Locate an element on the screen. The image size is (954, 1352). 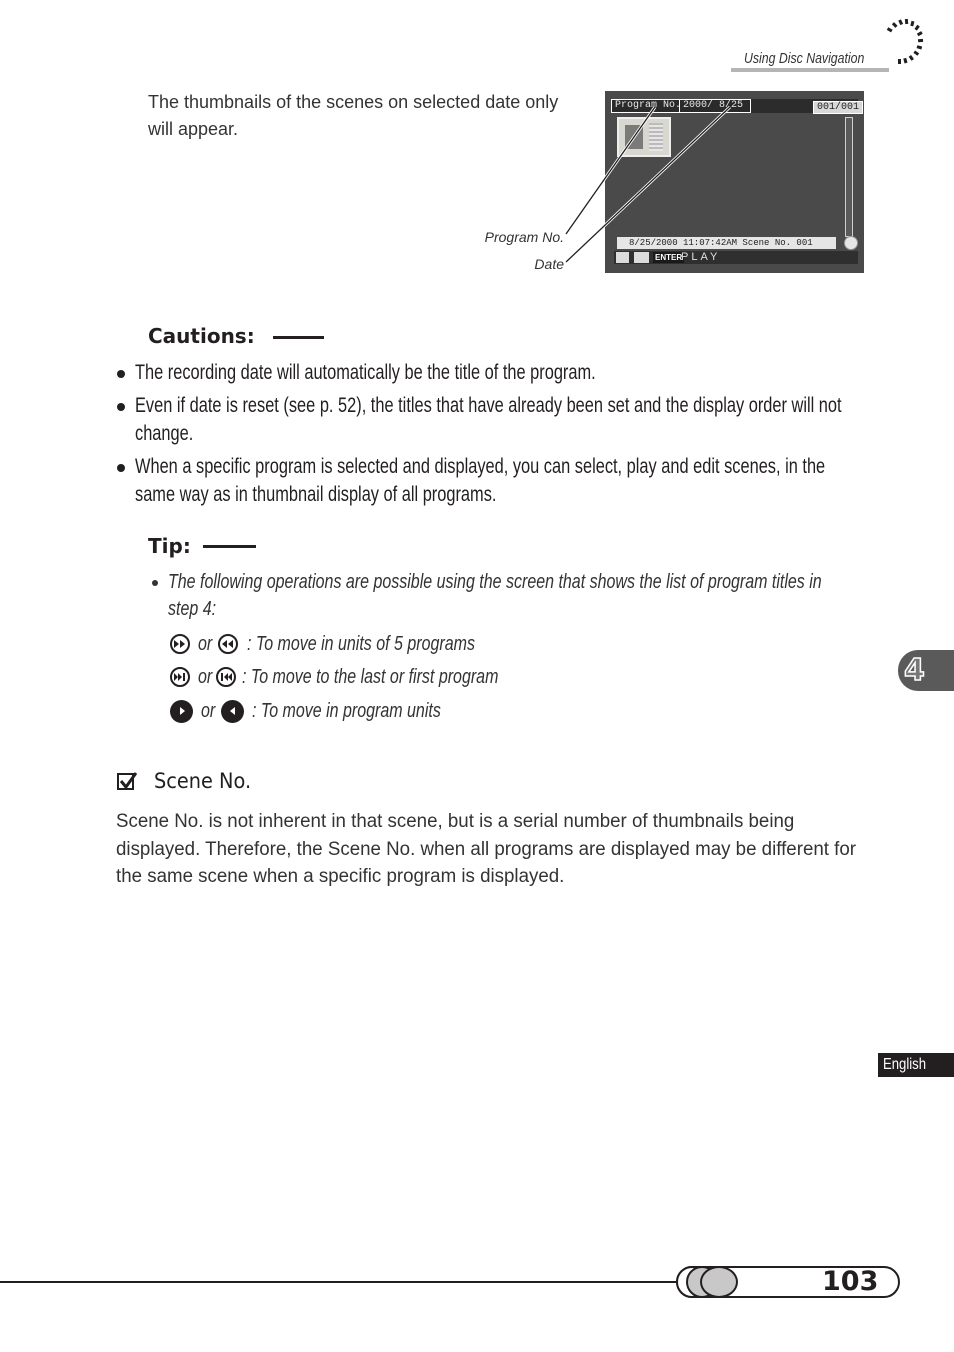
left-arrow-icon is located at coordinates (232, 711).